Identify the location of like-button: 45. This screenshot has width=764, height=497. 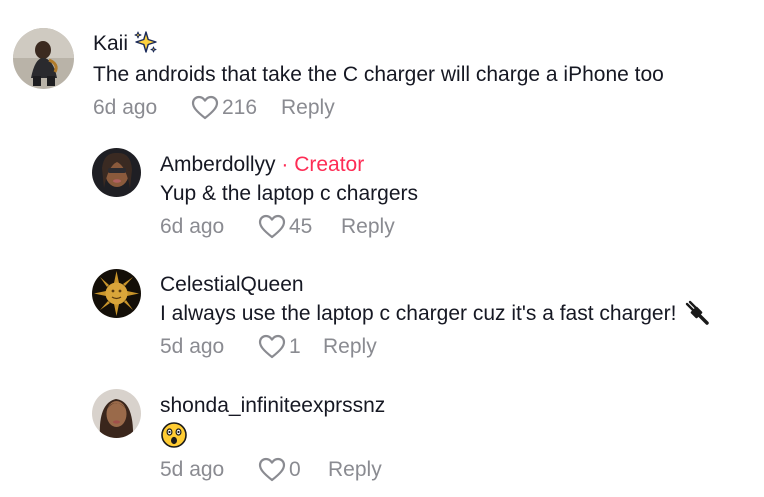
(299, 227).